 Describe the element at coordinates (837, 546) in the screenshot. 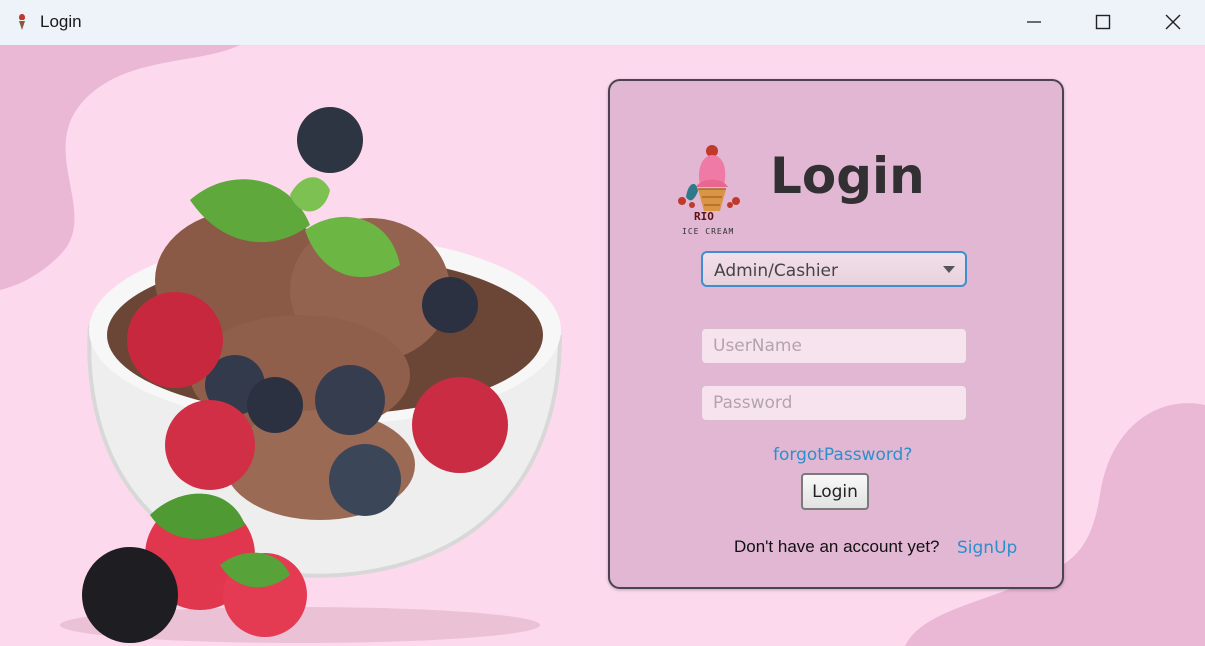

I see `no-account-text: Don't have an account yet?` at that location.